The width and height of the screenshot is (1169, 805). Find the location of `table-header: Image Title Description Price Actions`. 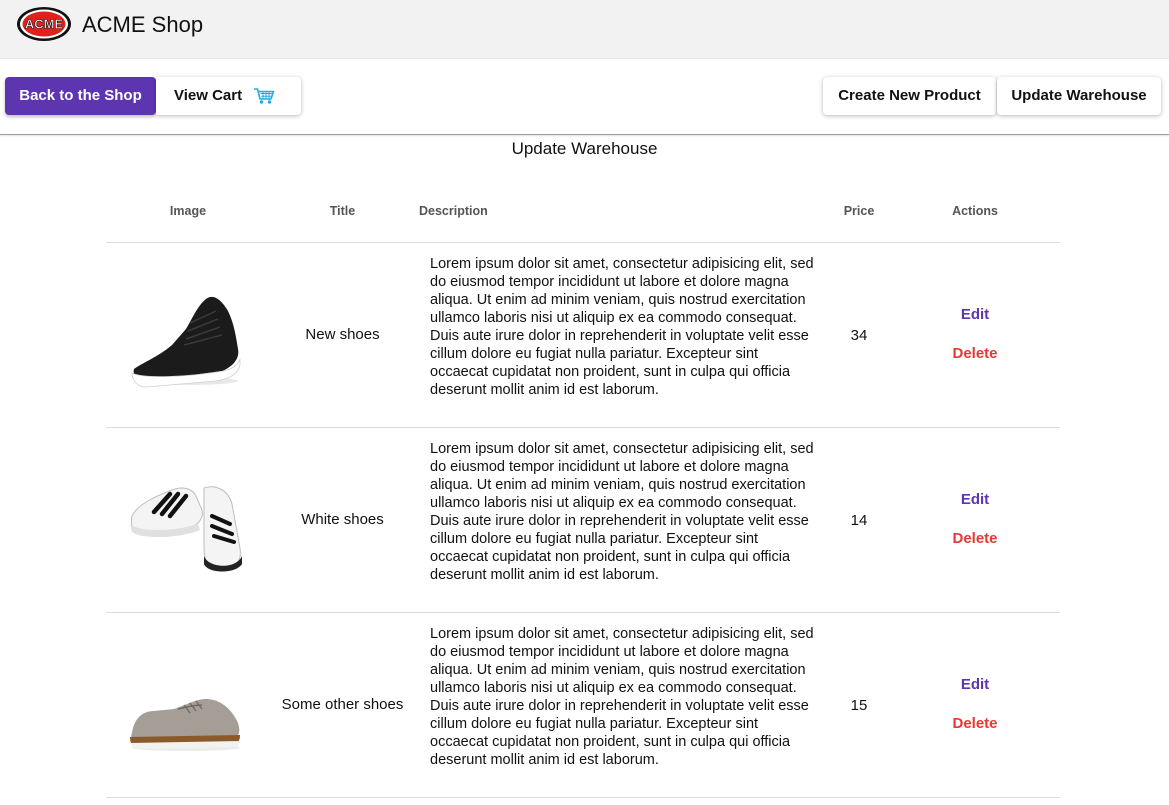

table-header: Image Title Description Price Actions is located at coordinates (583, 211).